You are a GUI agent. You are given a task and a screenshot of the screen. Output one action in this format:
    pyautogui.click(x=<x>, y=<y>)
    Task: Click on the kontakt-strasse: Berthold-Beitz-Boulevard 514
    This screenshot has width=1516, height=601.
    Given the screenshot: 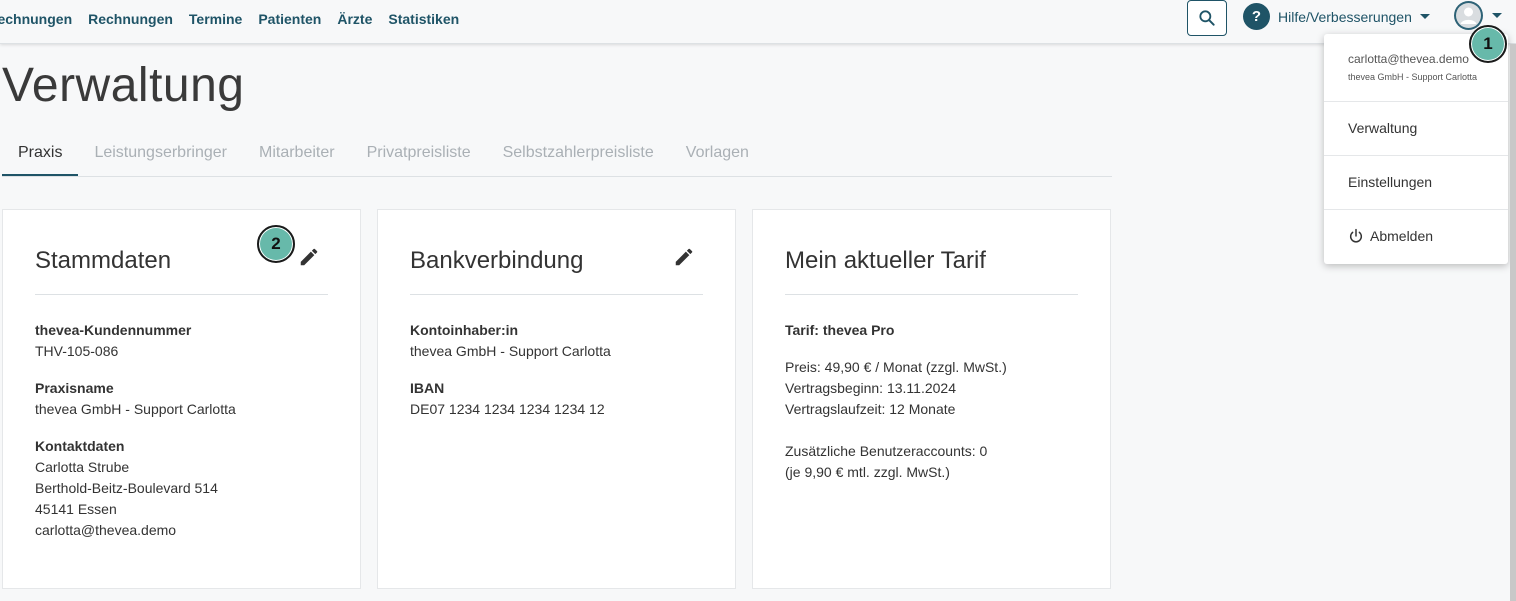 What is the action you would take?
    pyautogui.click(x=126, y=488)
    